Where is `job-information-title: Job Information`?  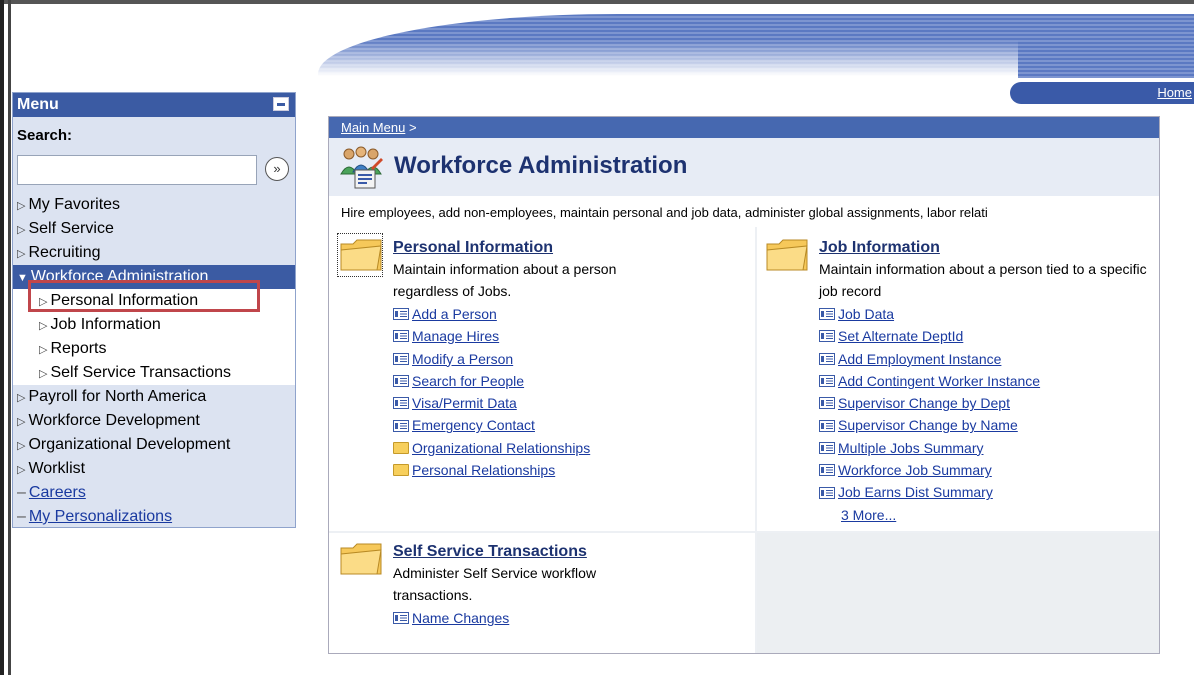
job-information-title: Job Information is located at coordinates (879, 248).